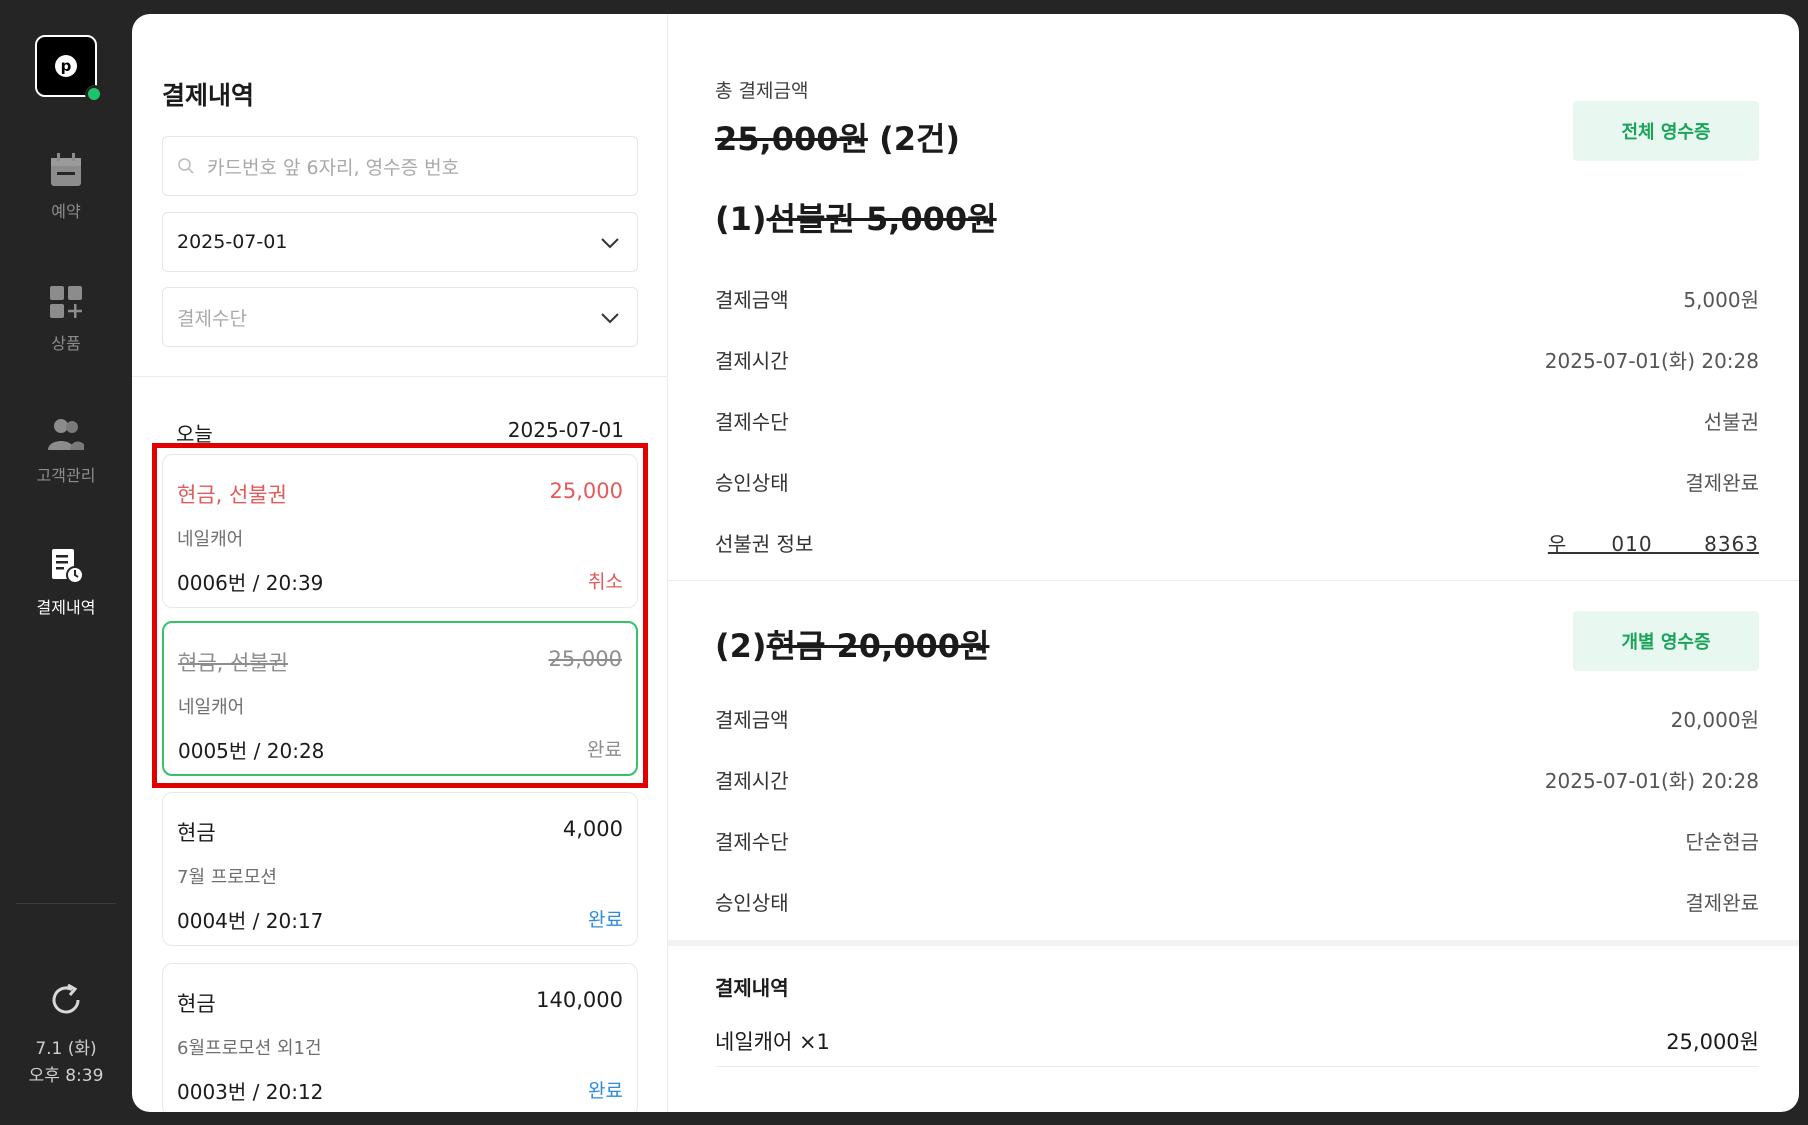  Describe the element at coordinates (400, 432) in the screenshot. I see `day-header: 오늘 2025-07-01` at that location.